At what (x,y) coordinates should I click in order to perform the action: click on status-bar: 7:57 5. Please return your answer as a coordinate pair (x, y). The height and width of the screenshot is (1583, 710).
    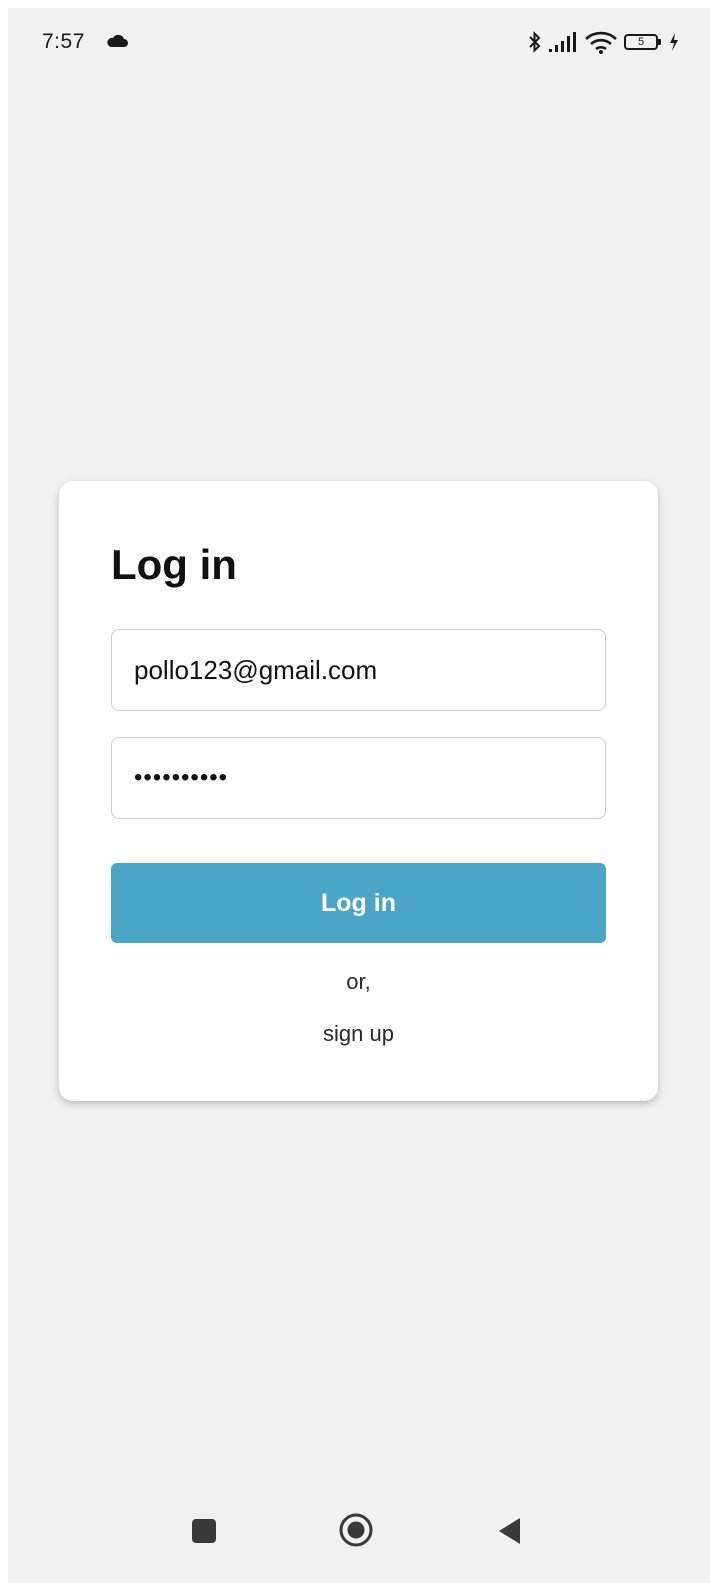
    Looking at the image, I should click on (359, 46).